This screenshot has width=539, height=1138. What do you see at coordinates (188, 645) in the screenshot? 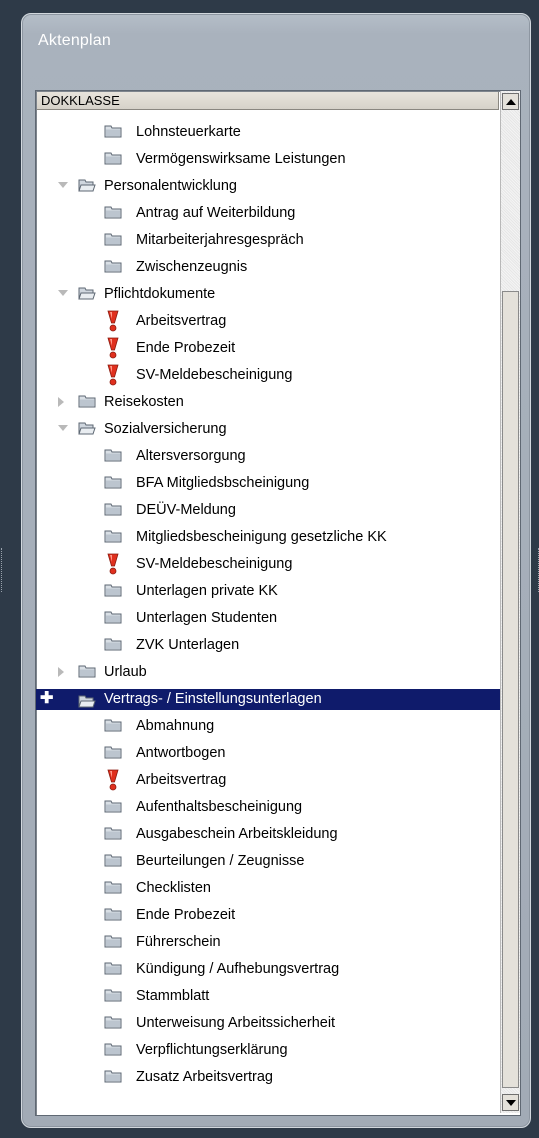
I see `tree-row-label: ZVK Unterlagen` at bounding box center [188, 645].